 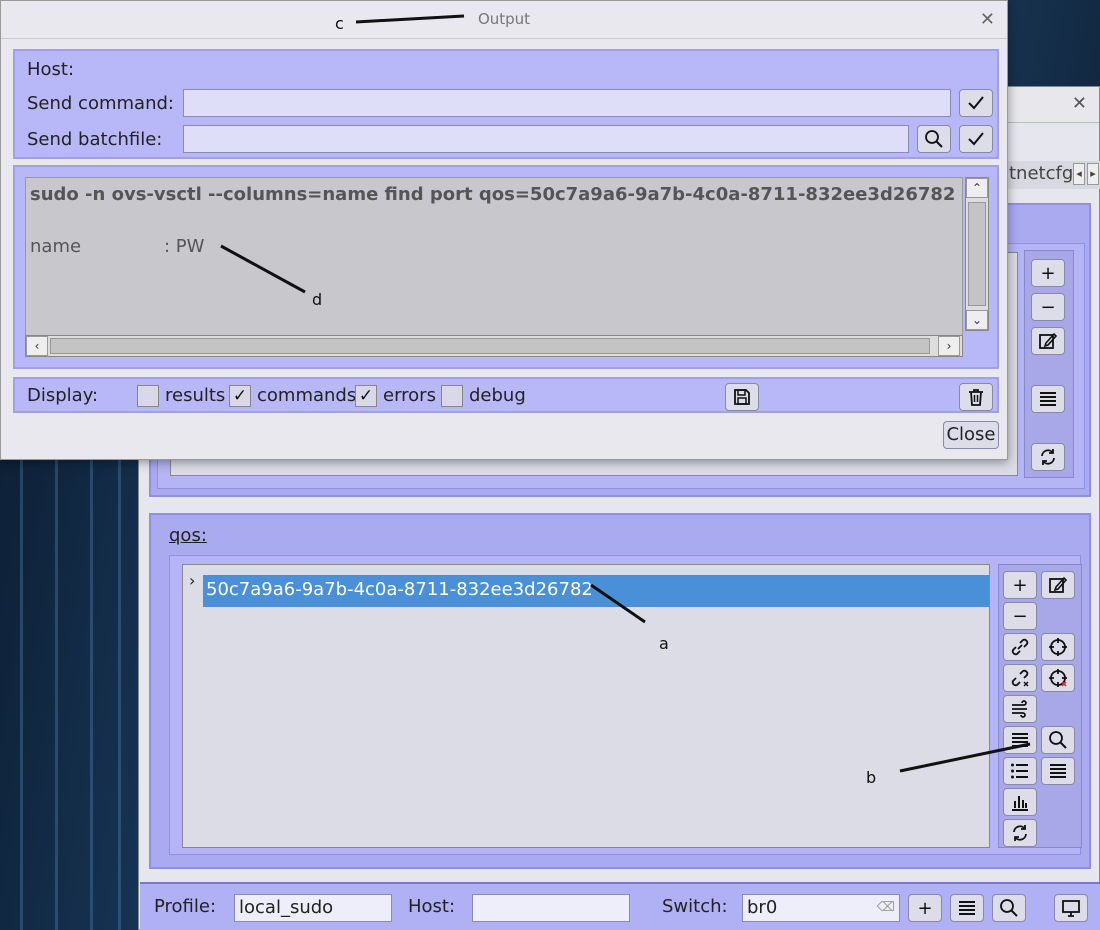 What do you see at coordinates (695, 906) in the screenshot?
I see `switch-label: Switch:` at bounding box center [695, 906].